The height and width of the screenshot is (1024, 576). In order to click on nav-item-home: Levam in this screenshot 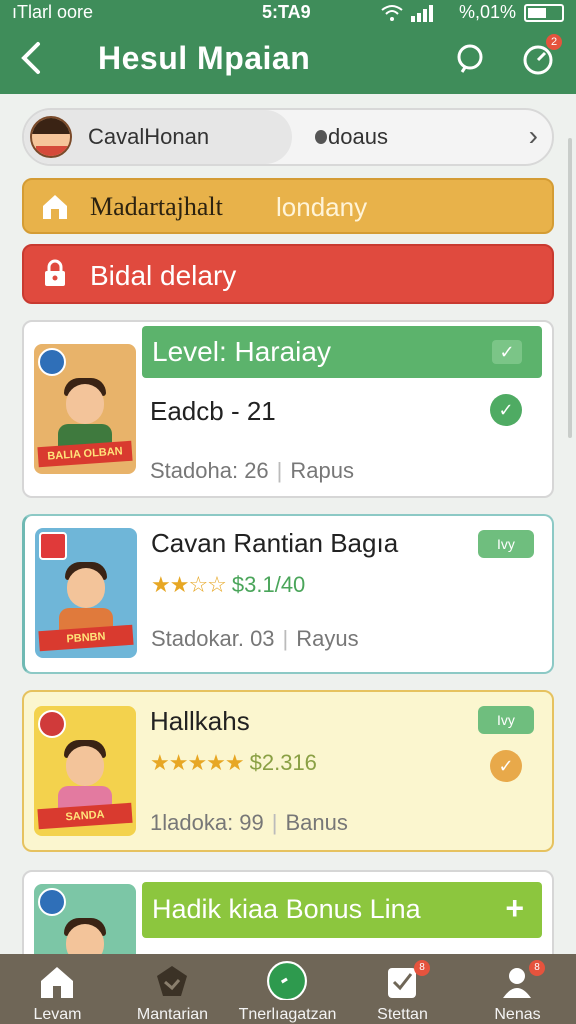, I will do `click(57, 989)`.